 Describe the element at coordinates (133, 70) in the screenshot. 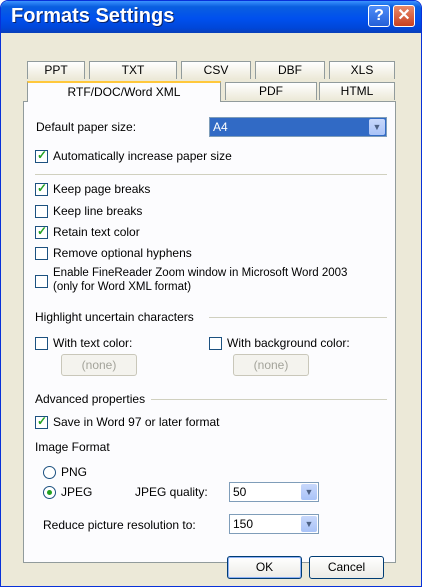

I see `tab-txt: TXT` at that location.